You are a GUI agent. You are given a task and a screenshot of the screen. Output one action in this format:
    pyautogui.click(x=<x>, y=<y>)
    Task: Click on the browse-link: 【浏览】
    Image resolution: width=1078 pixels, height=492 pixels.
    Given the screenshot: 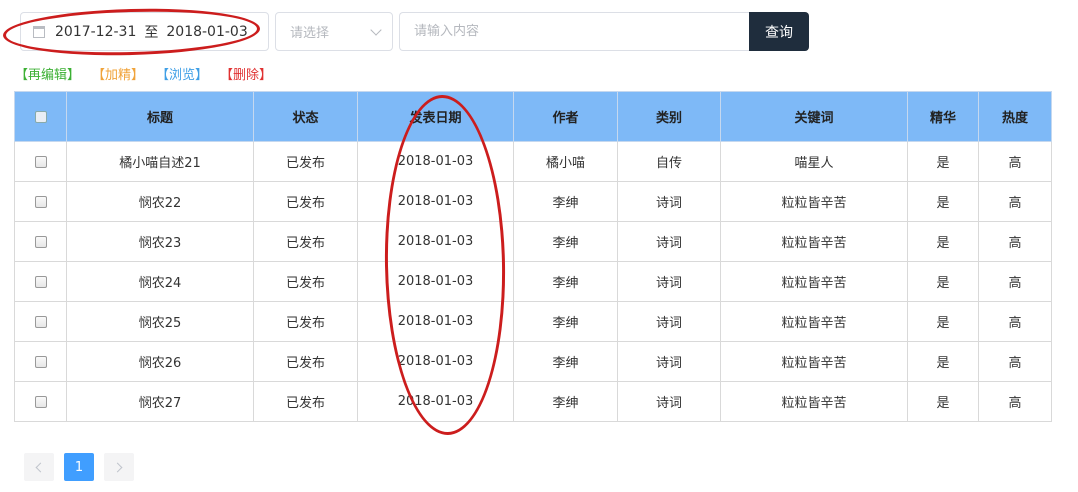 What is the action you would take?
    pyautogui.click(x=182, y=73)
    